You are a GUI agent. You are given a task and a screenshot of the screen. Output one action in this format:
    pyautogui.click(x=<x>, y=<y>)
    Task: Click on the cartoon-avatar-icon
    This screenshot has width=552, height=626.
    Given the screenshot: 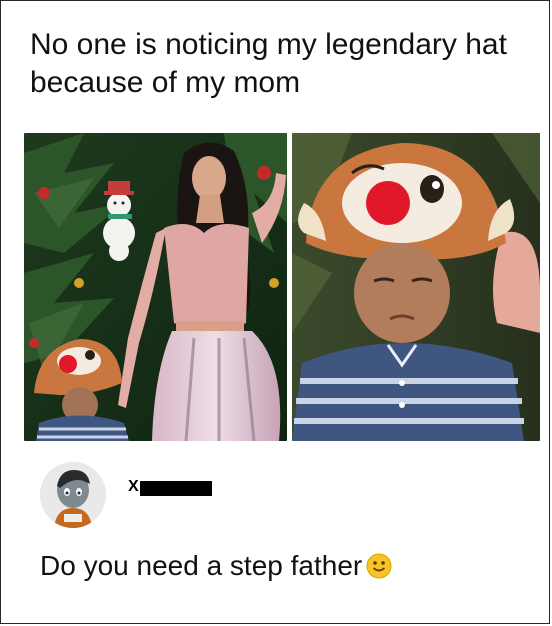 What is the action you would take?
    pyautogui.click(x=73, y=495)
    